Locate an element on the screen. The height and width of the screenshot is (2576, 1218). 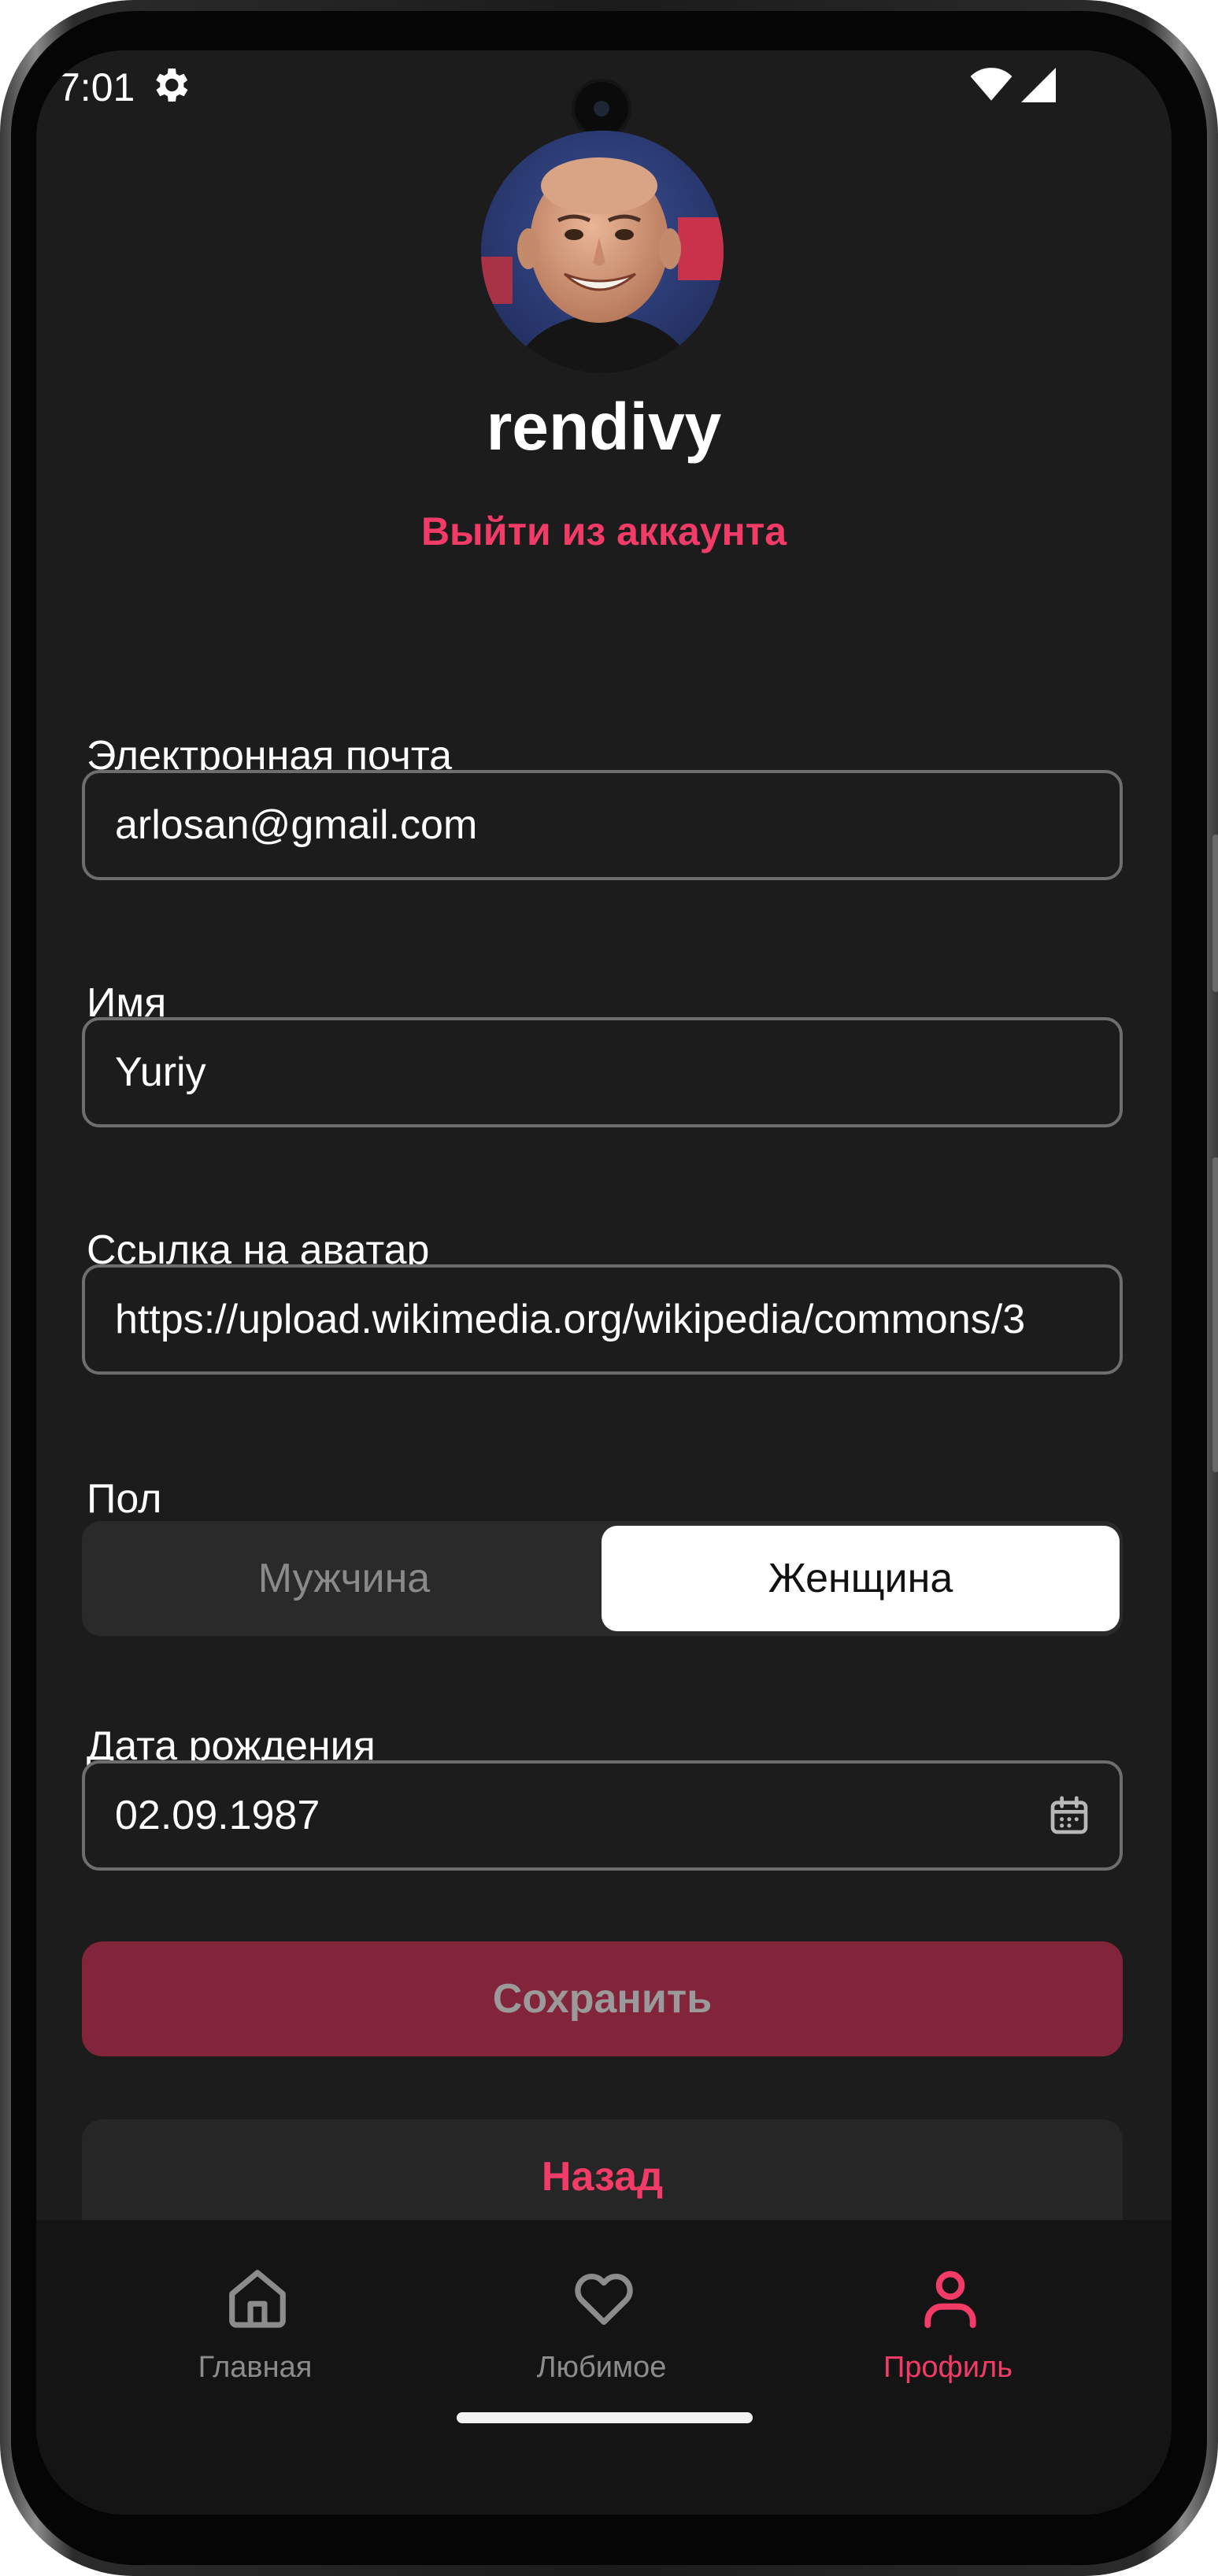
nav-item-favorites: Любимое is located at coordinates (601, 2322).